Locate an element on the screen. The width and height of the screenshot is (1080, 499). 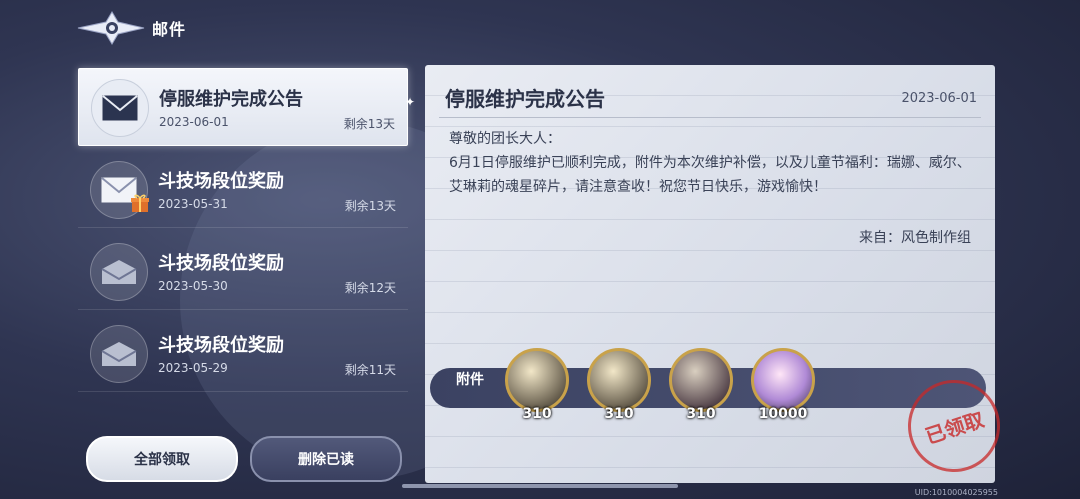
mail-remaining: 剩余12天 is located at coordinates (370, 288).